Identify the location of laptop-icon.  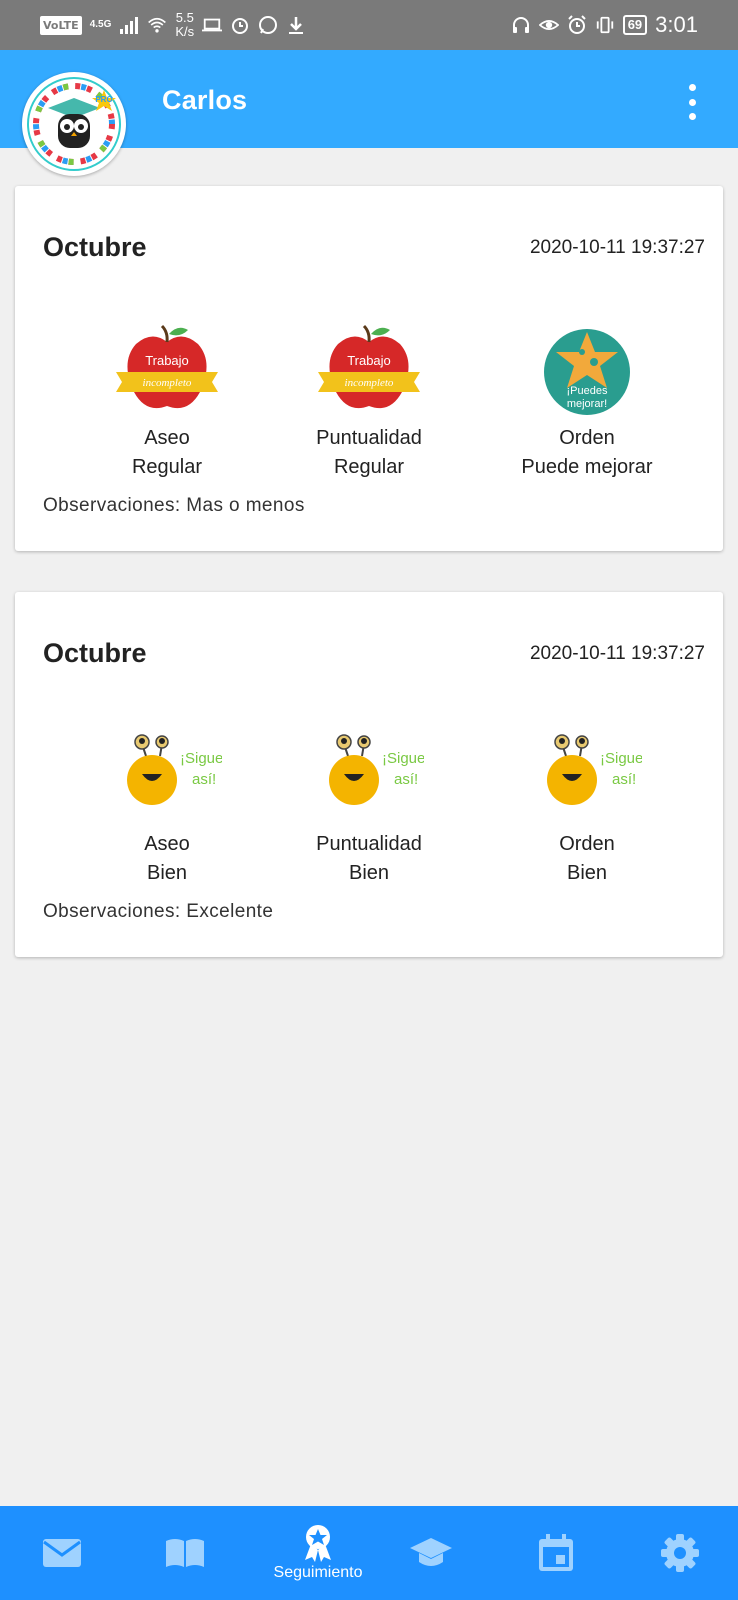
(212, 25).